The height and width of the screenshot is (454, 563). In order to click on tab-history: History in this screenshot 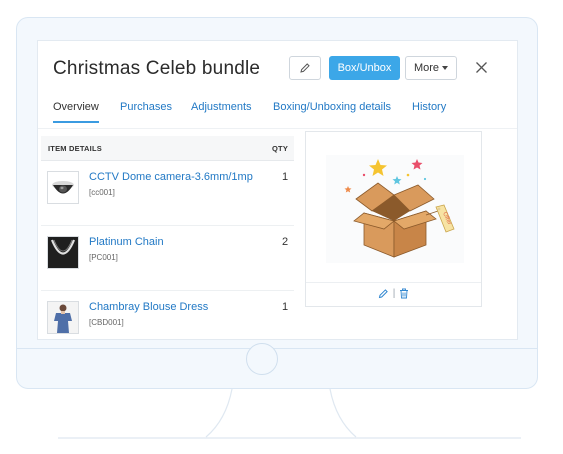, I will do `click(429, 107)`.